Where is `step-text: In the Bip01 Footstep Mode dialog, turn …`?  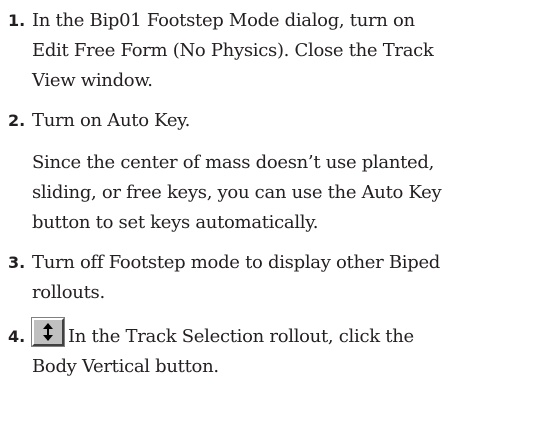
step-text: In the Bip01 Footstep Mode dialog, turn … is located at coordinates (233, 50).